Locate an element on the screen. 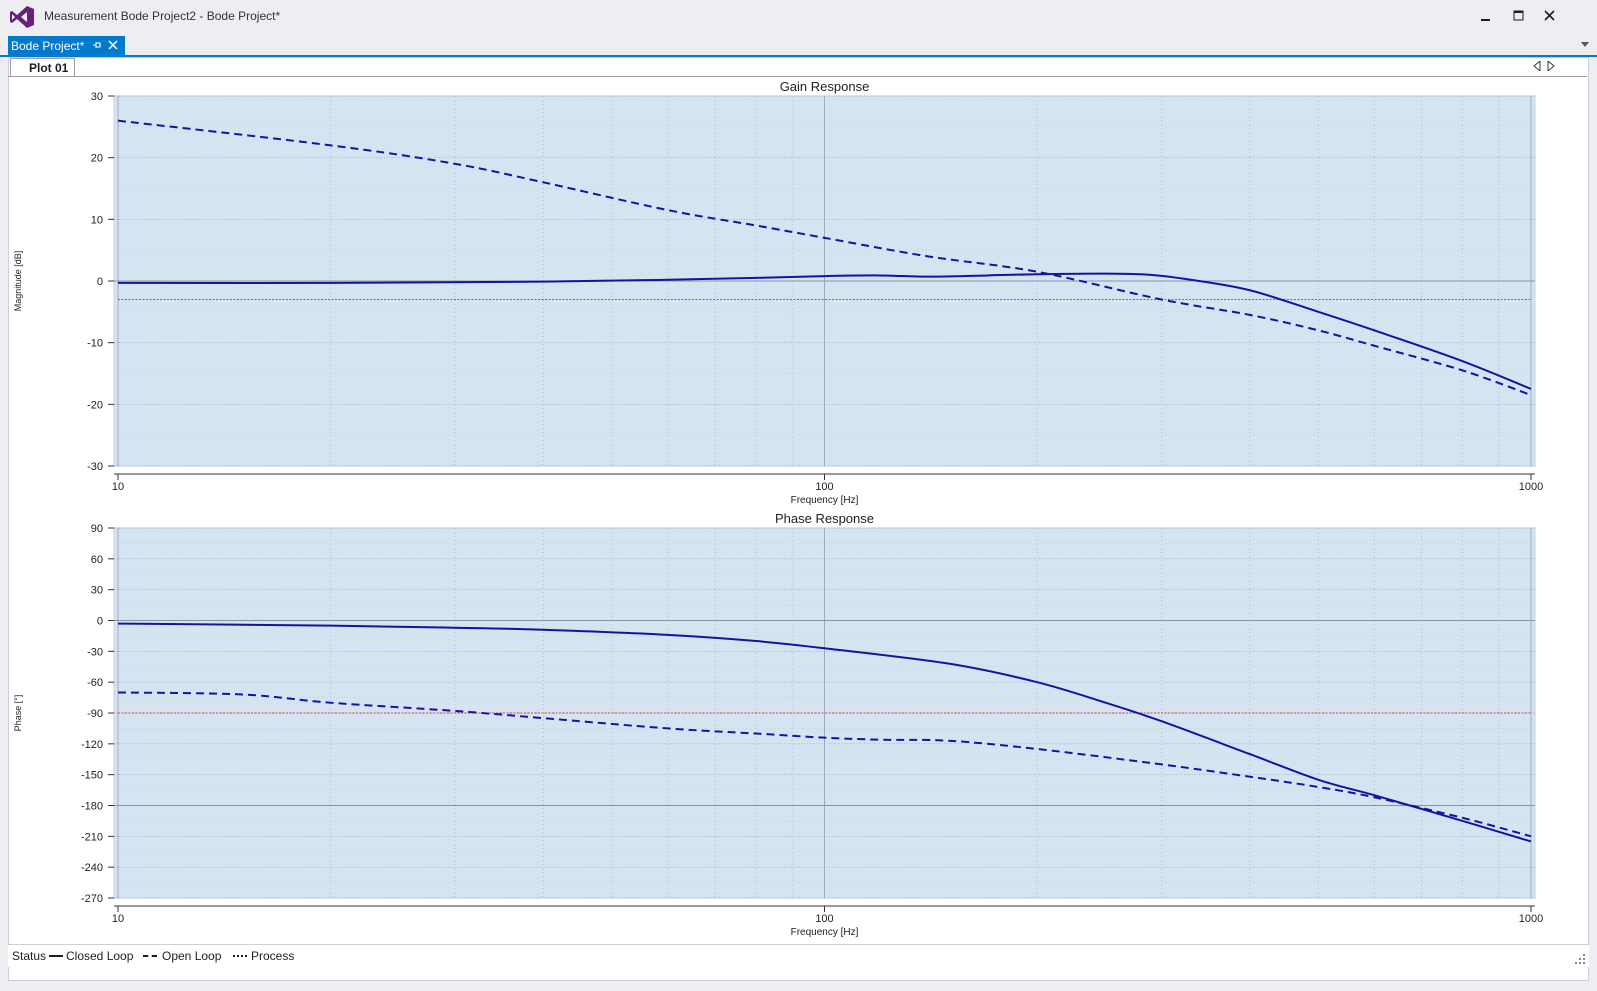 This screenshot has height=991, width=1597. legend-process-line is located at coordinates (240, 956).